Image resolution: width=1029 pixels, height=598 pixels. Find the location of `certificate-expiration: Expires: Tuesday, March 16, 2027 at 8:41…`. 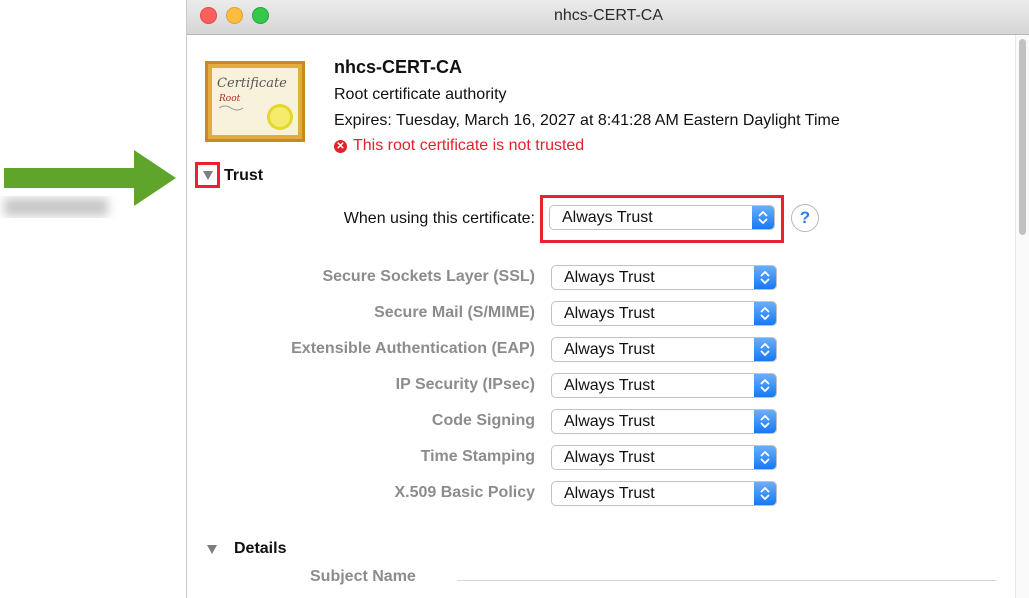

certificate-expiration: Expires: Tuesday, March 16, 2027 at 8:41… is located at coordinates (587, 120).